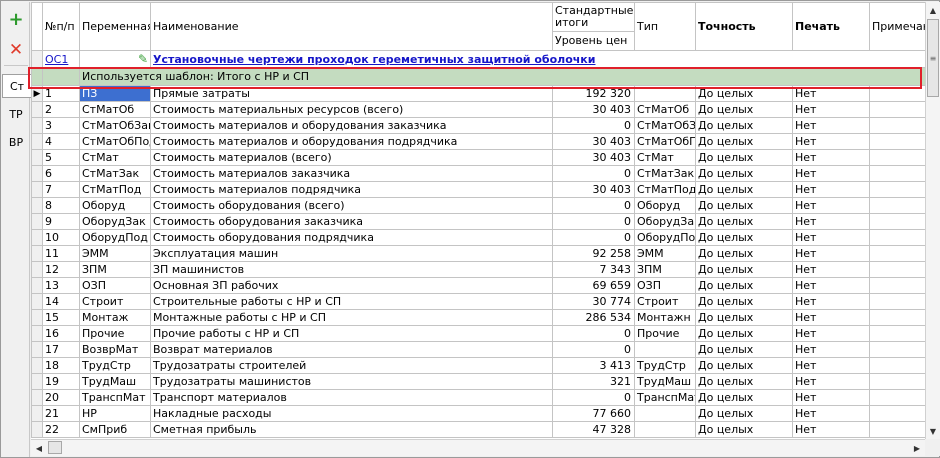 This screenshot has height=458, width=940. What do you see at coordinates (115, 397) in the screenshot?
I see `row-variable: ТранспМат` at bounding box center [115, 397].